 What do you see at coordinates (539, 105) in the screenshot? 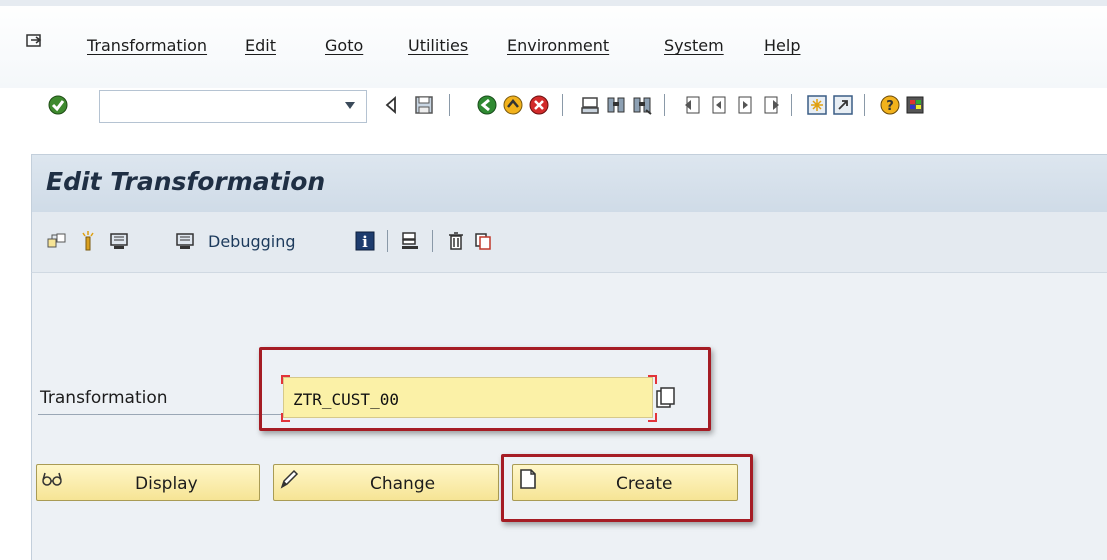
I see `cancel-icon` at bounding box center [539, 105].